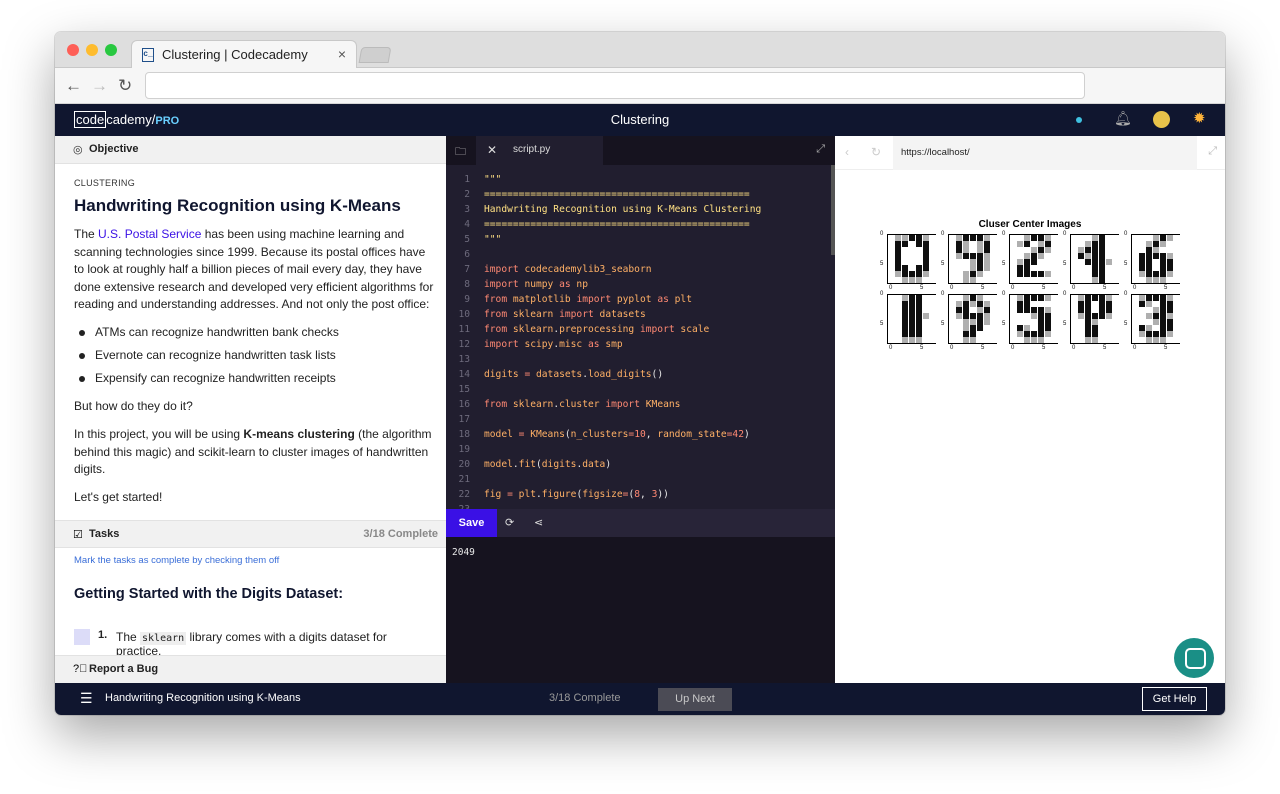  I want to click on code-token: codecademylib3_seaborn, so click(588, 269).